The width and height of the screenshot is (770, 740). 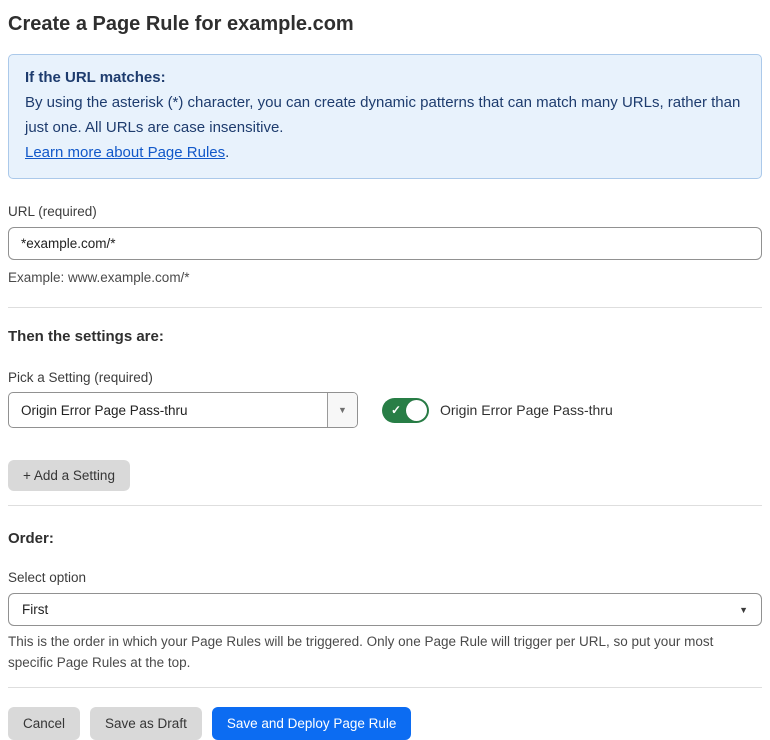 What do you see at coordinates (526, 410) in the screenshot?
I see `setting-toggle-label: Origin Error Page Pass-thru` at bounding box center [526, 410].